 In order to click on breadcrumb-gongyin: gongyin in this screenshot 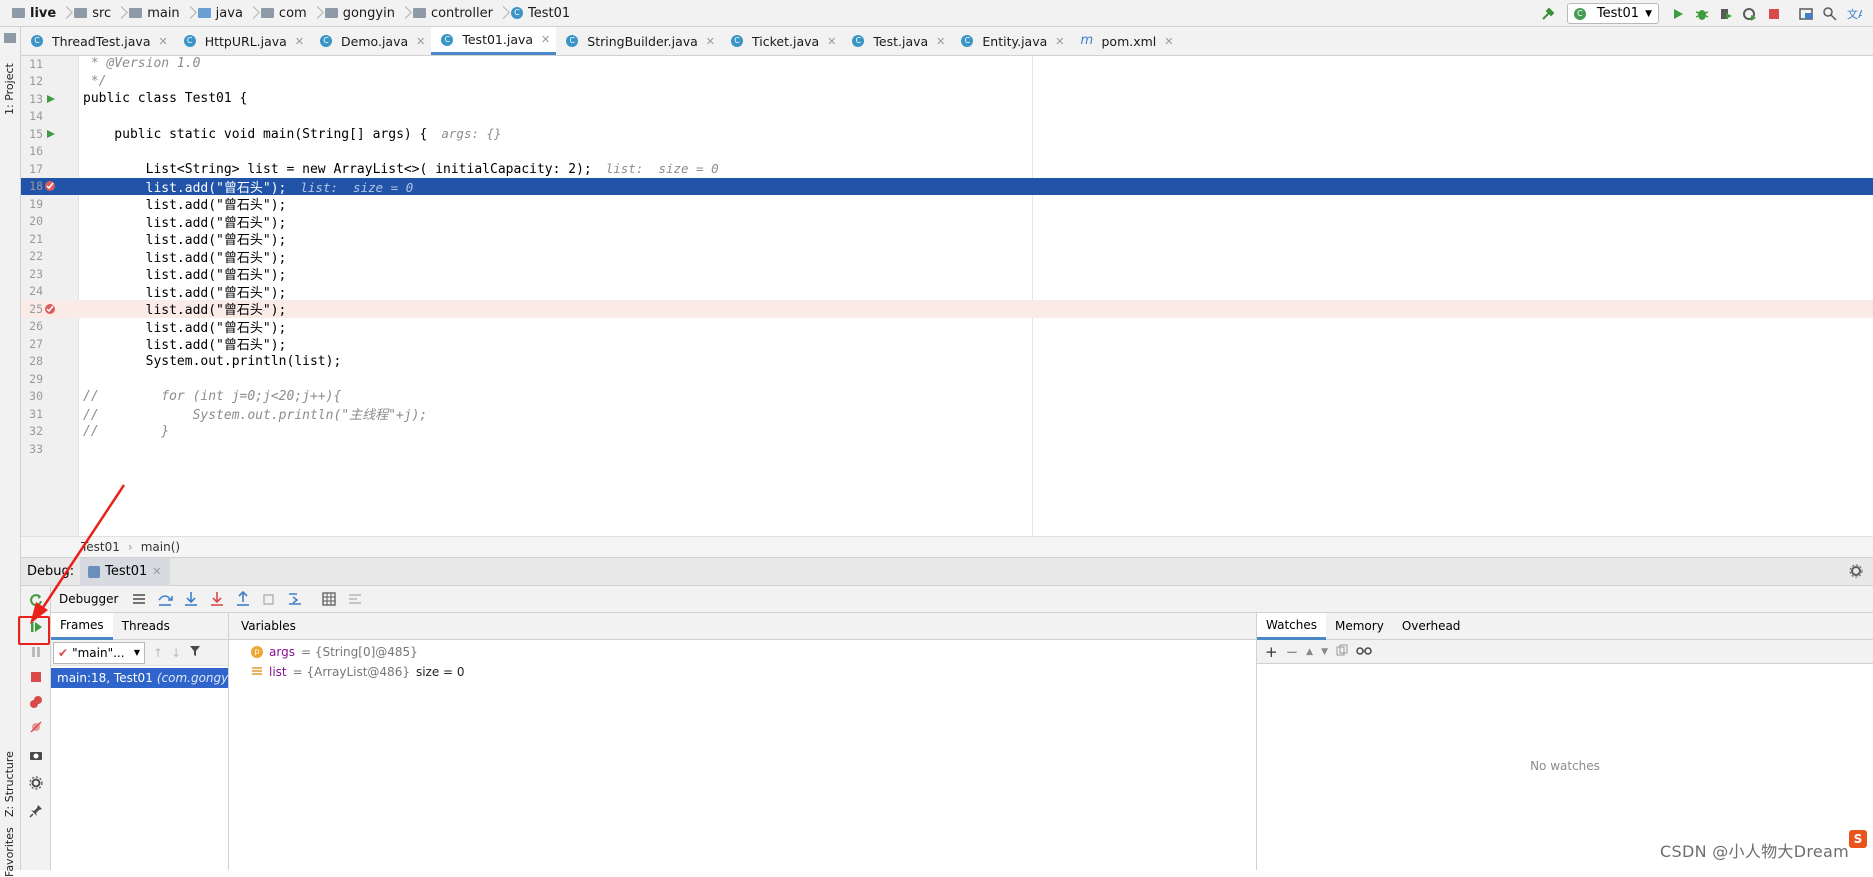, I will do `click(361, 13)`.